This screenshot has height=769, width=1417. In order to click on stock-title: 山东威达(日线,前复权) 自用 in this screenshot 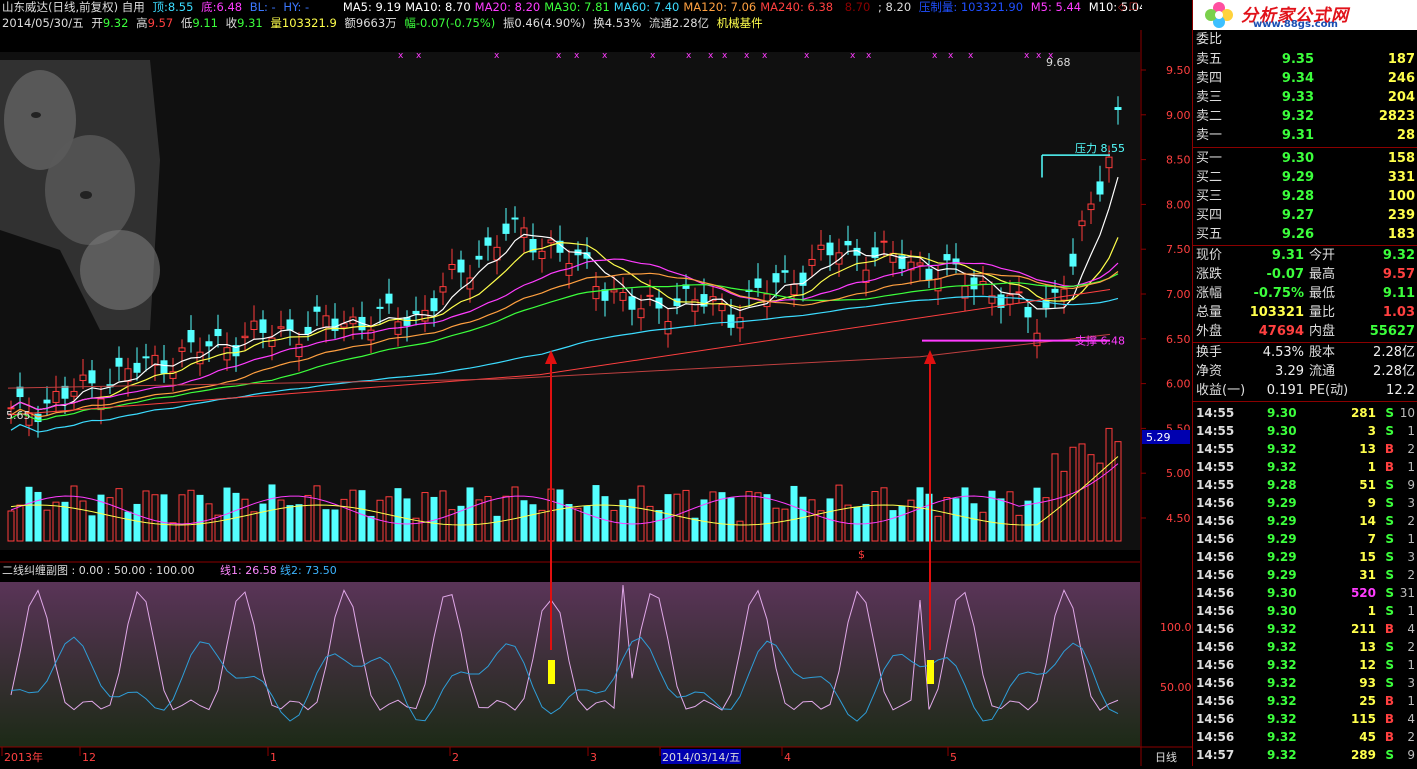, I will do `click(73, 7)`.